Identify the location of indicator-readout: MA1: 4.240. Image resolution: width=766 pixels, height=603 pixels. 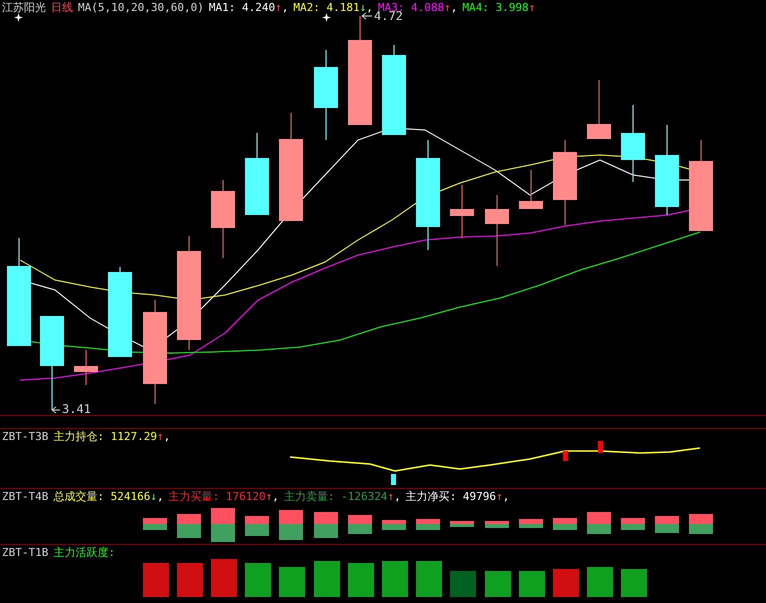
(242, 7).